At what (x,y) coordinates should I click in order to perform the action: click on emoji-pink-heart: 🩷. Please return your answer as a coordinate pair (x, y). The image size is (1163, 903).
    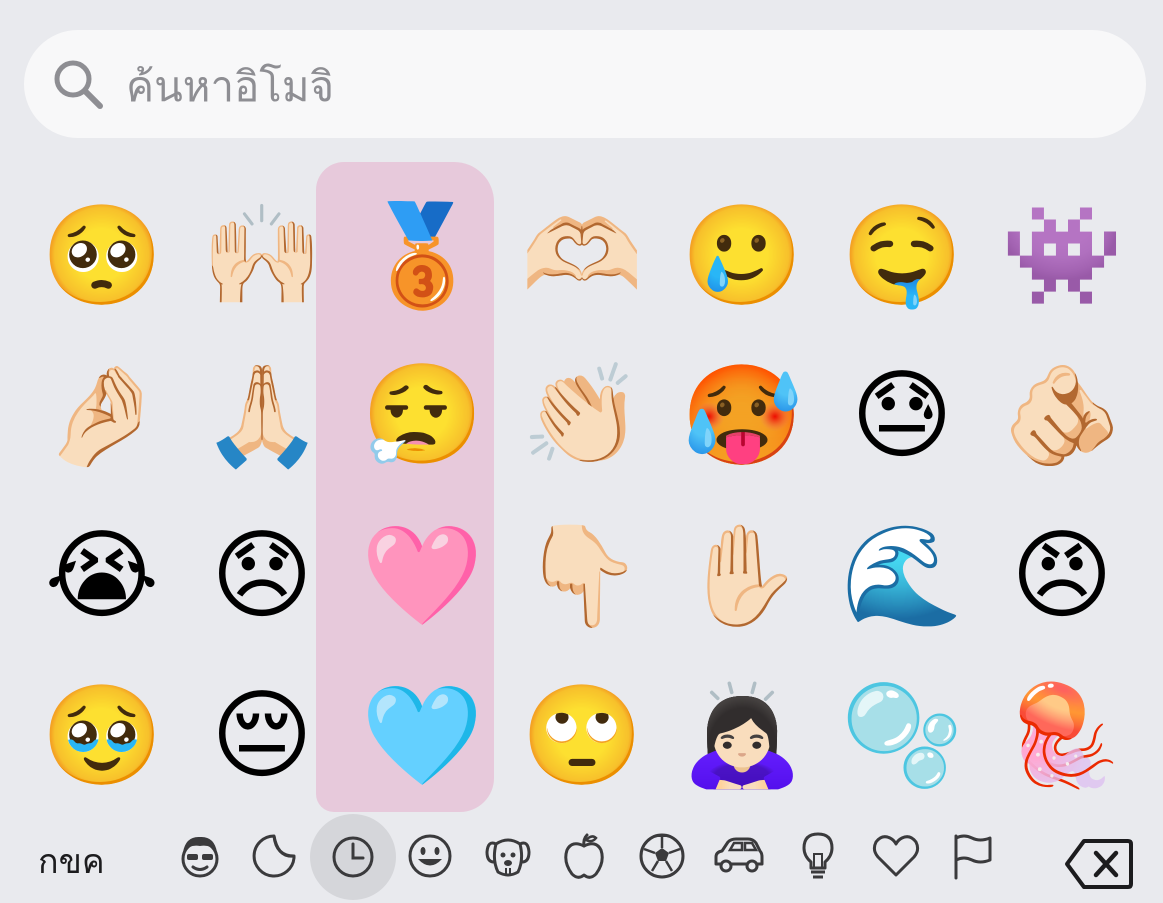
    Looking at the image, I should click on (422, 576).